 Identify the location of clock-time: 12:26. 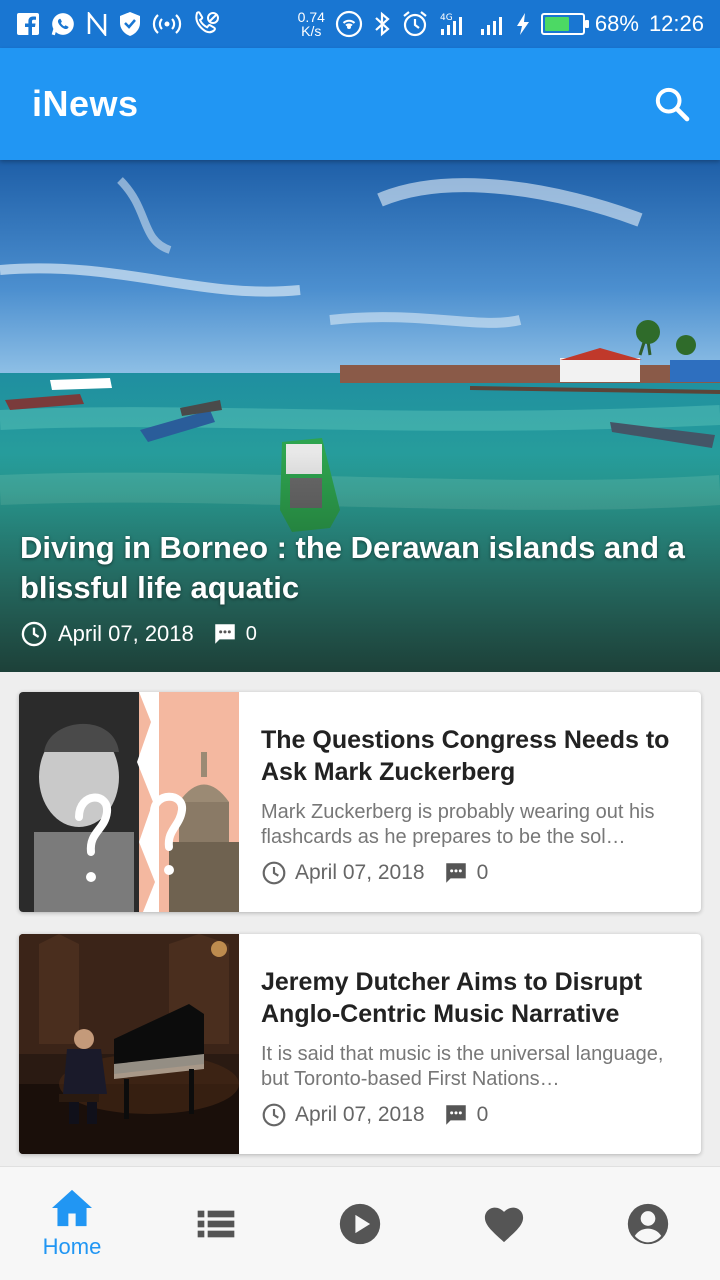
(676, 23).